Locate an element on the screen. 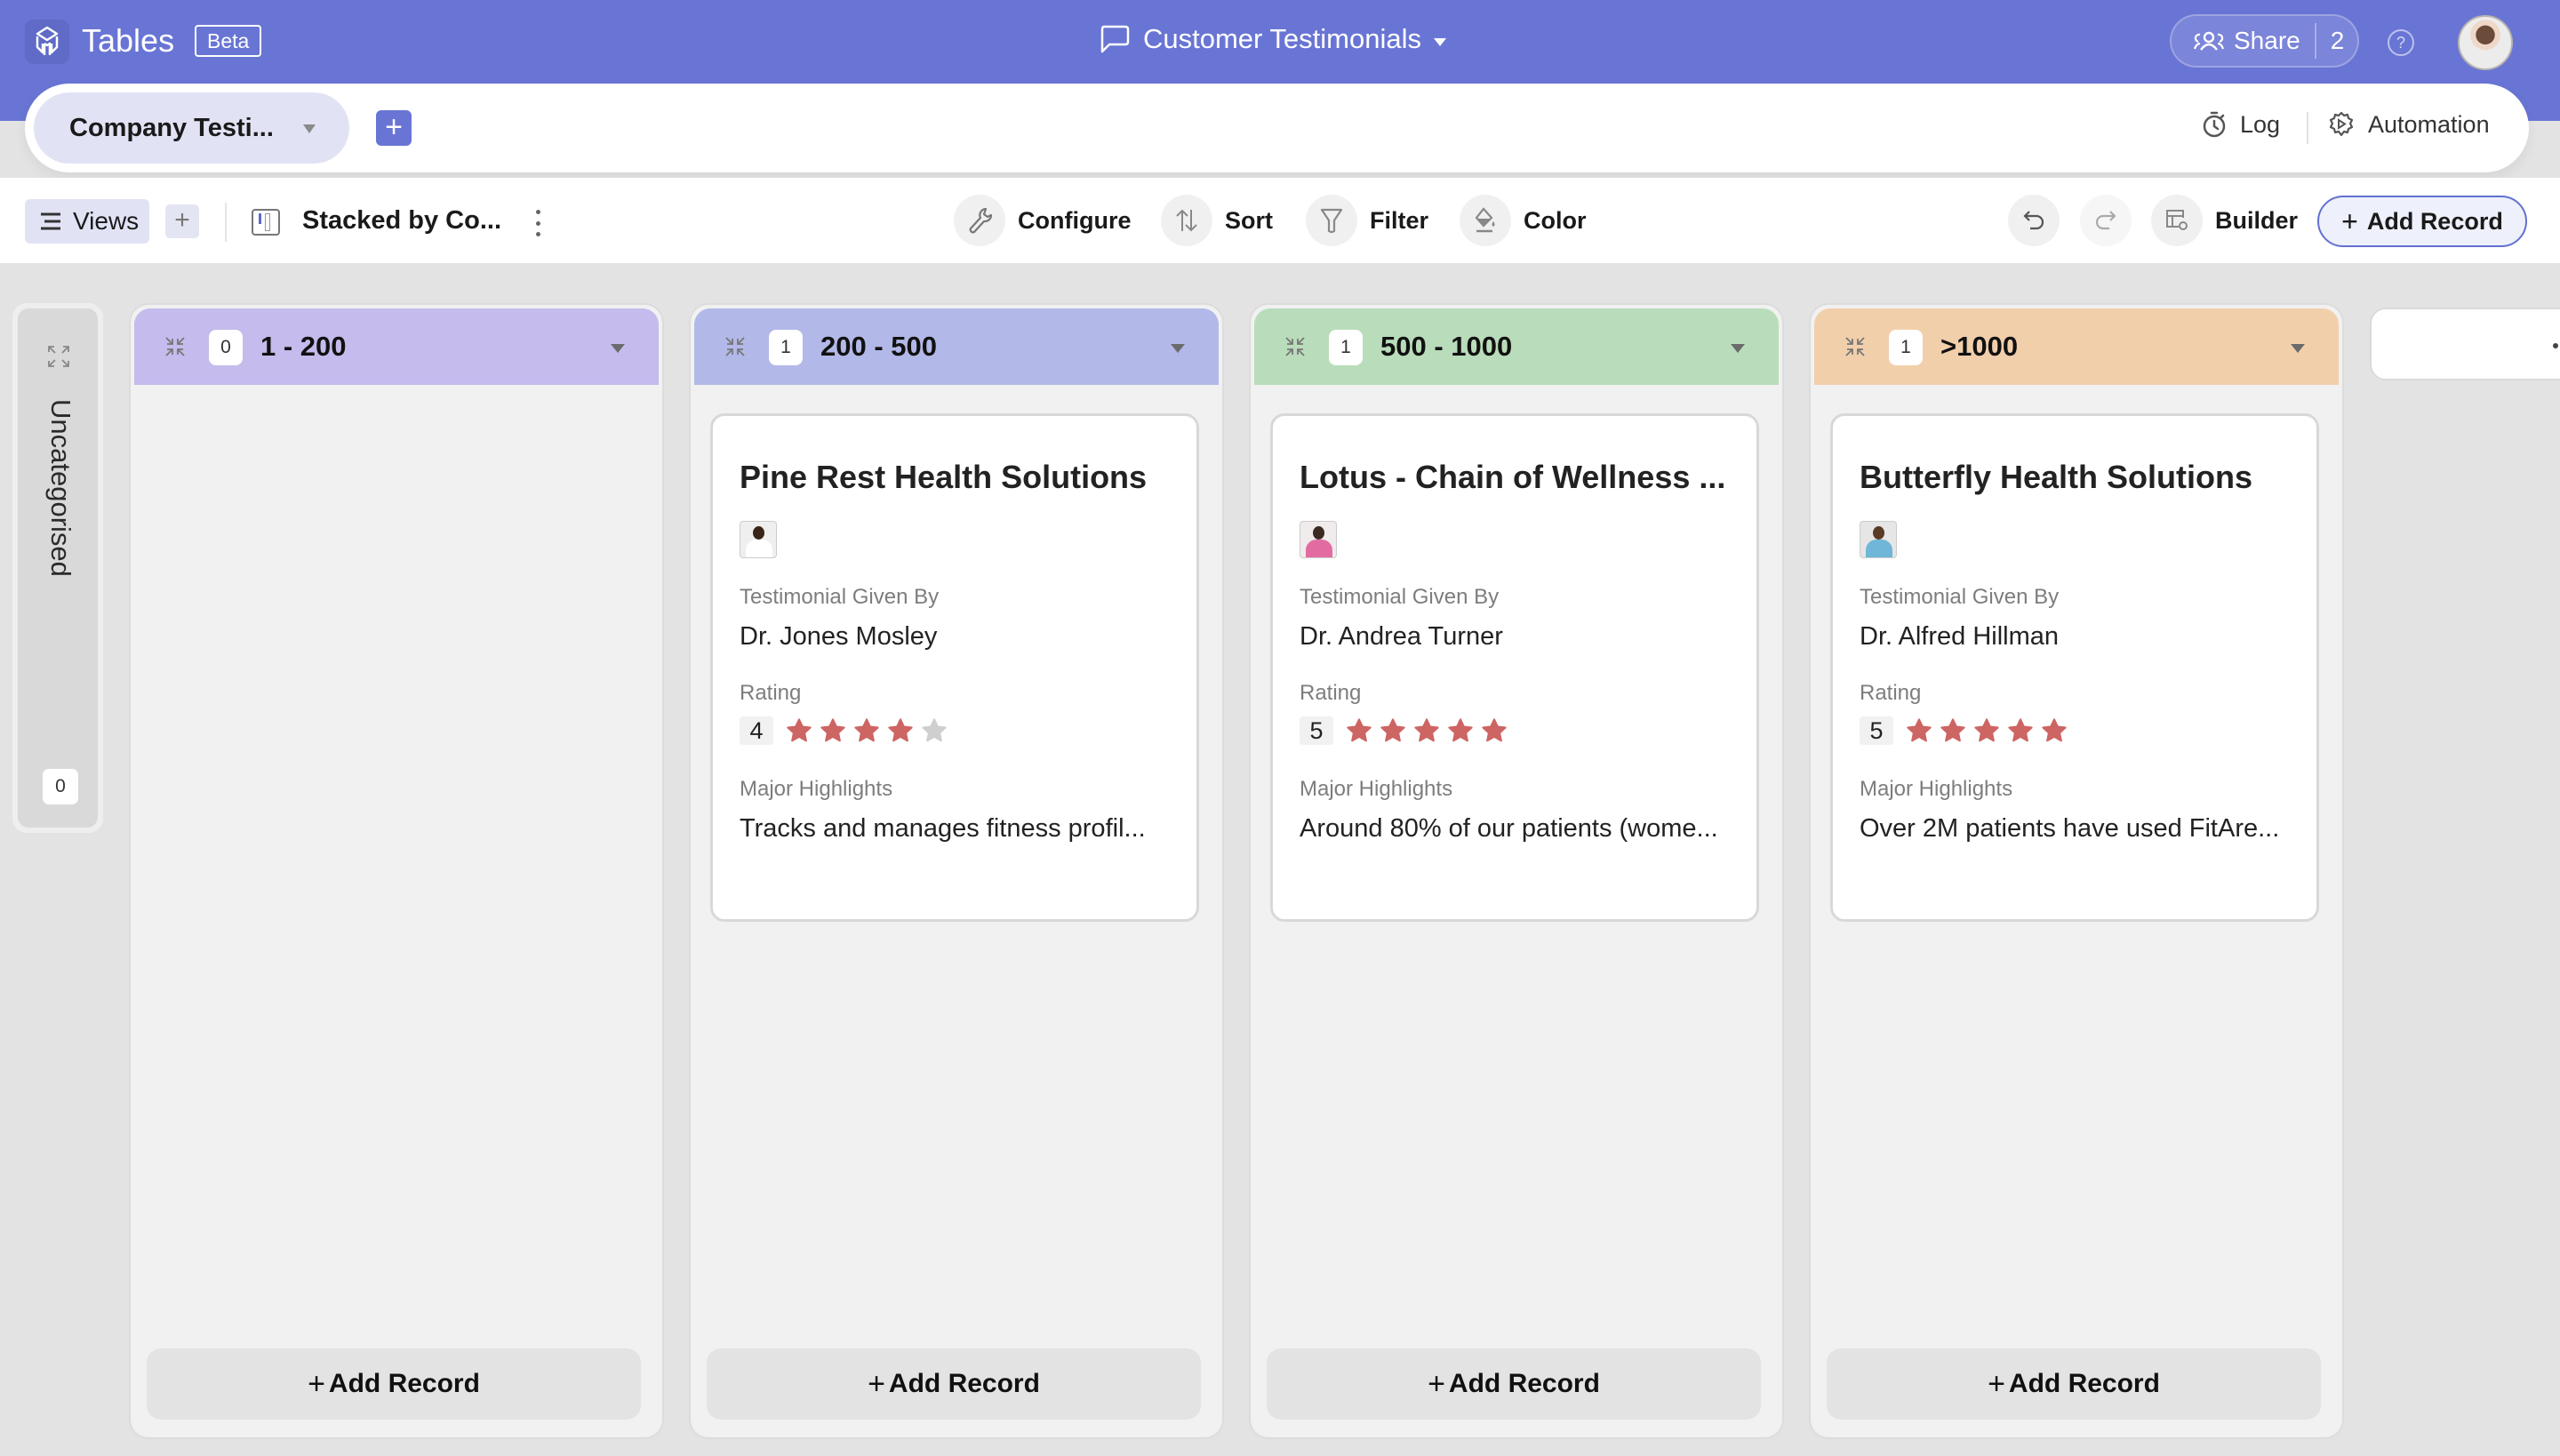  wrench-icon is located at coordinates (981, 220).